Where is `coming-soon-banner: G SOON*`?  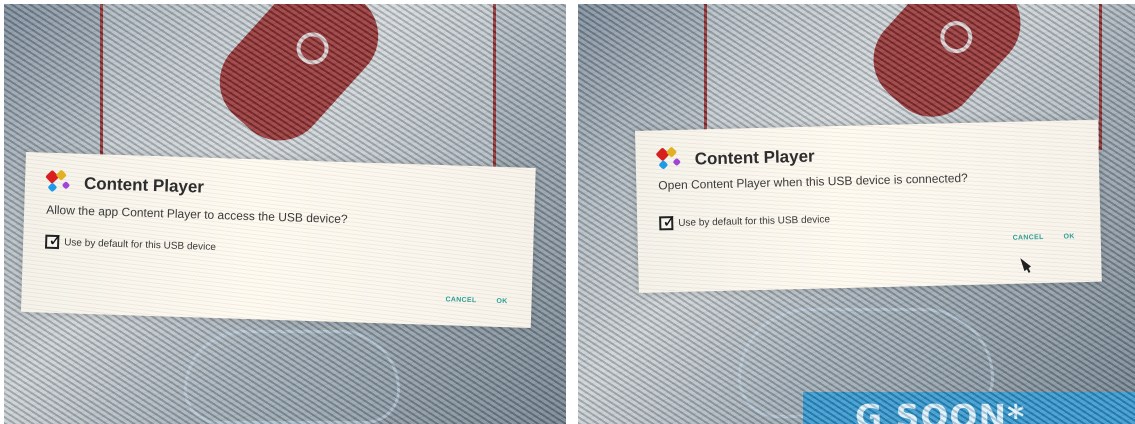 coming-soon-banner: G SOON* is located at coordinates (969, 408).